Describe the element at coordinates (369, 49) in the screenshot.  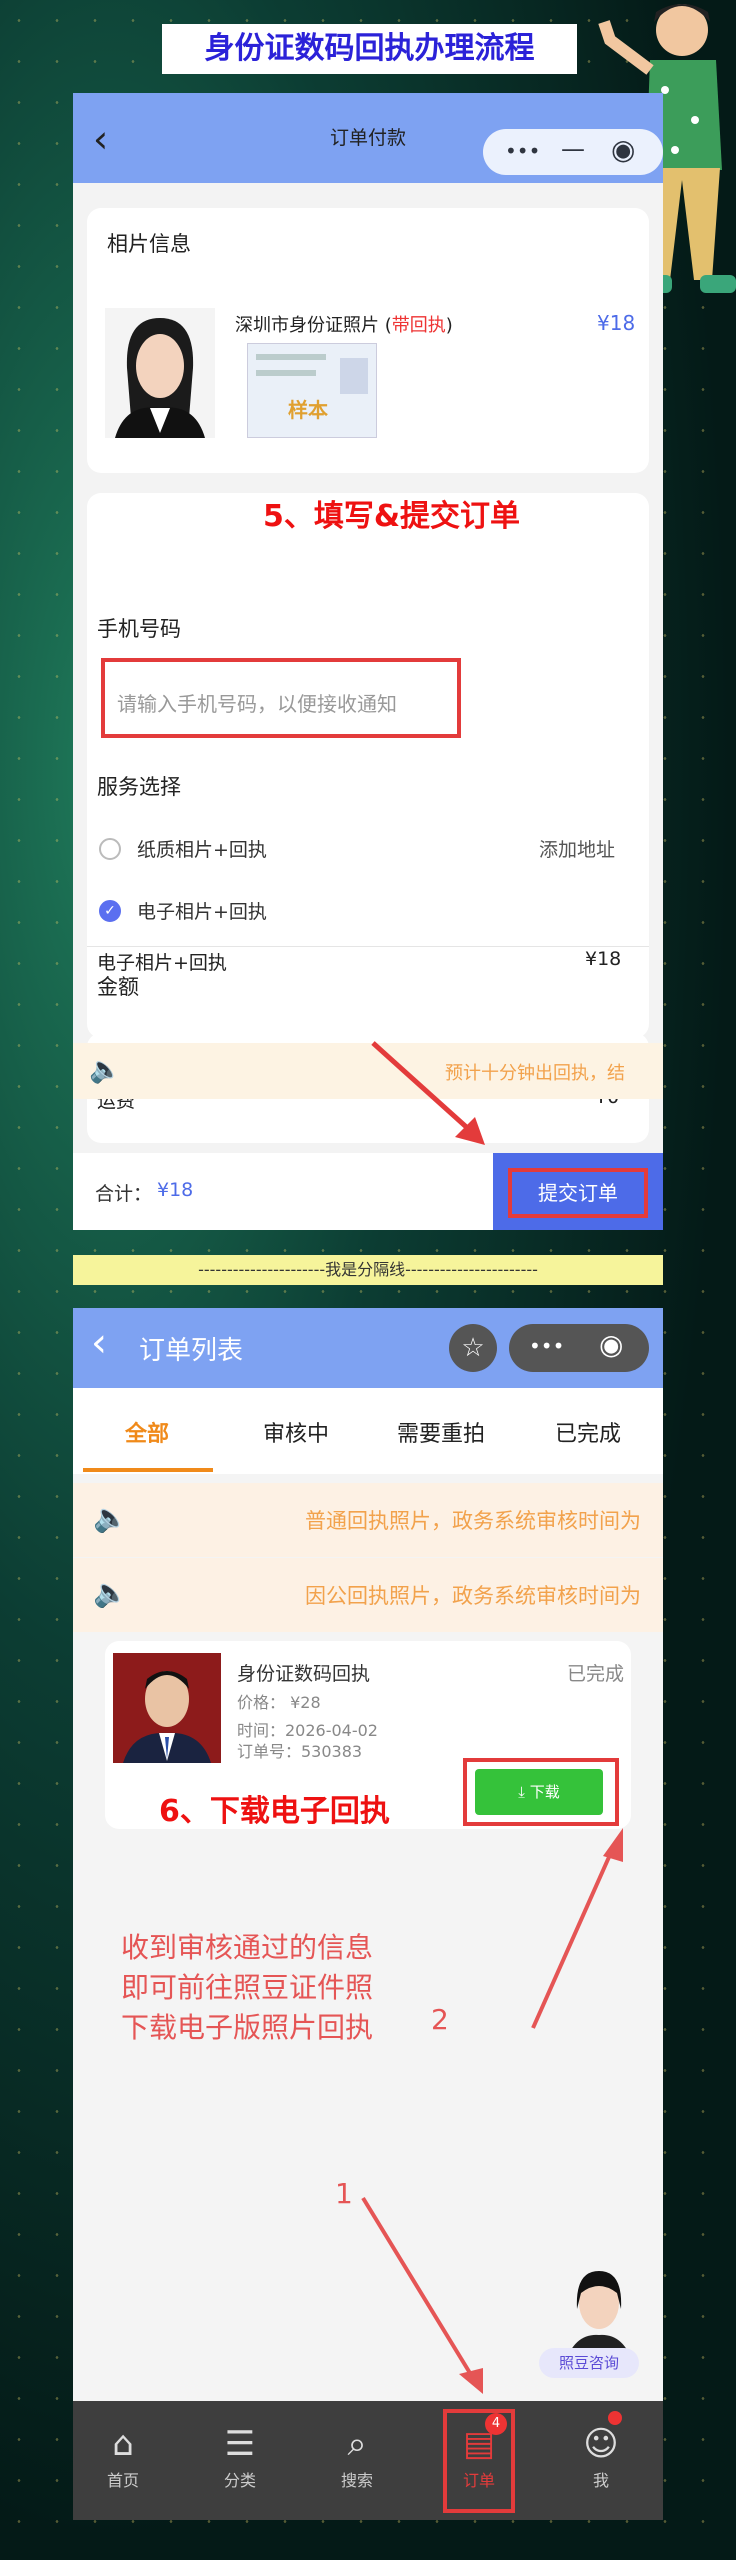
I see `banner-title: 身份证数码回执办理流程` at that location.